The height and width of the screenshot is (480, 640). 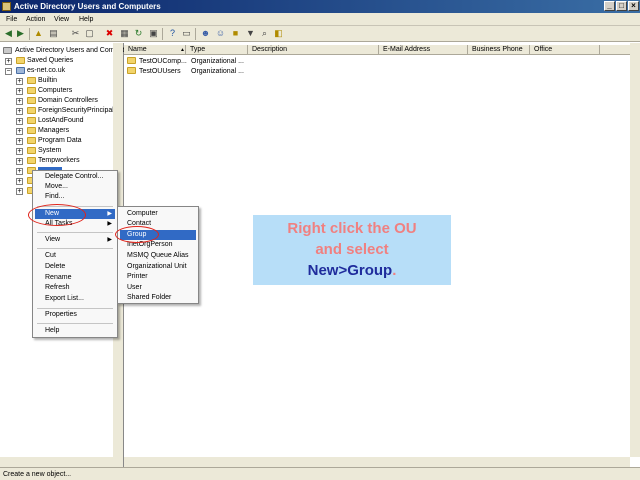 What do you see at coordinates (138, 33) in the screenshot?
I see `refresh-icon: ↻` at bounding box center [138, 33].